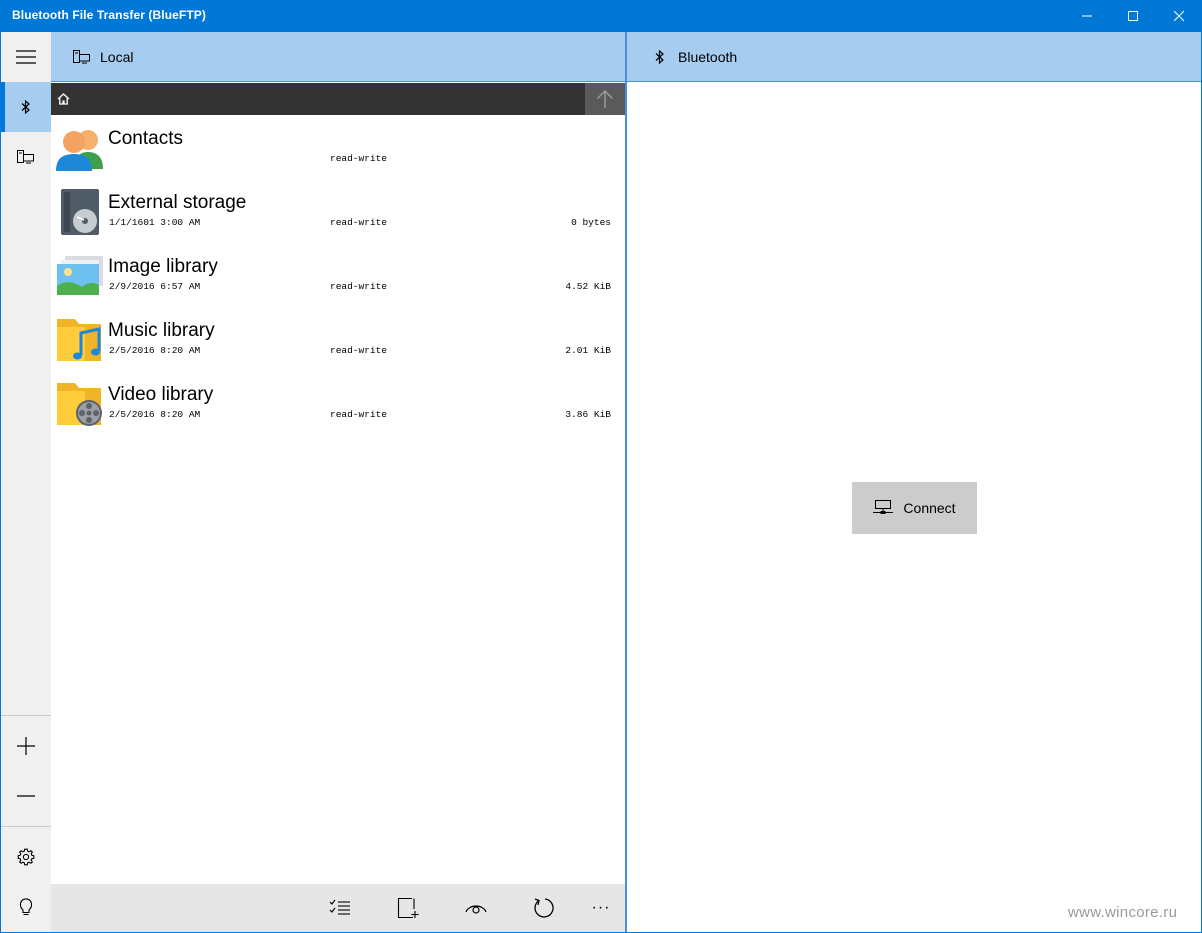 The width and height of the screenshot is (1202, 933). I want to click on local-pane-header: Local, so click(338, 57).